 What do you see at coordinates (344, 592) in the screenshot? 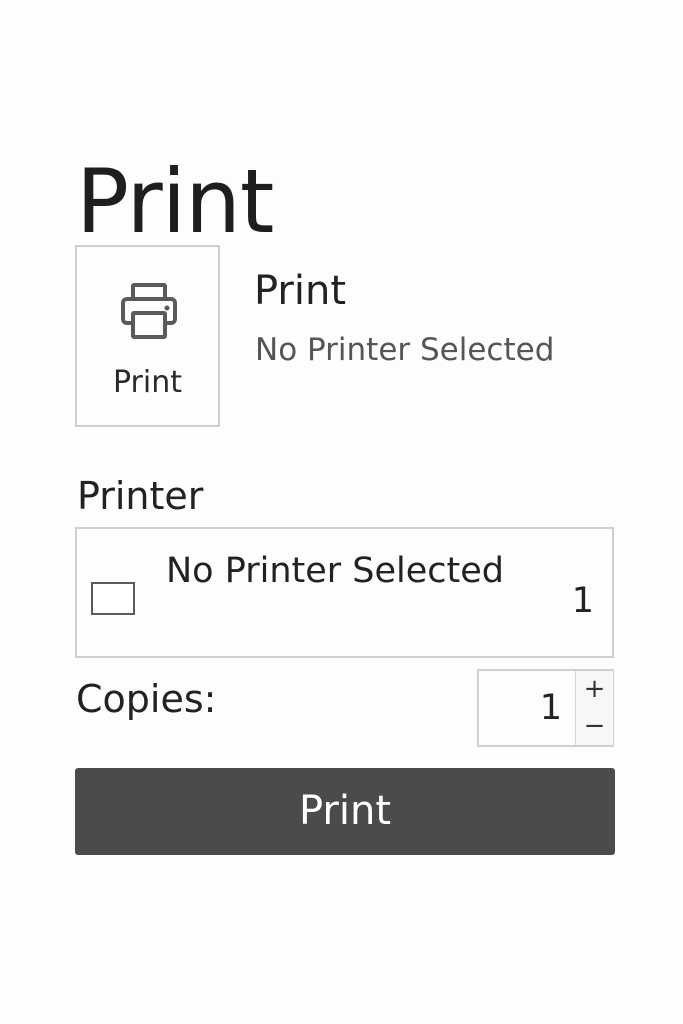
I see `printer-dropdown: No Printer Selected 1` at bounding box center [344, 592].